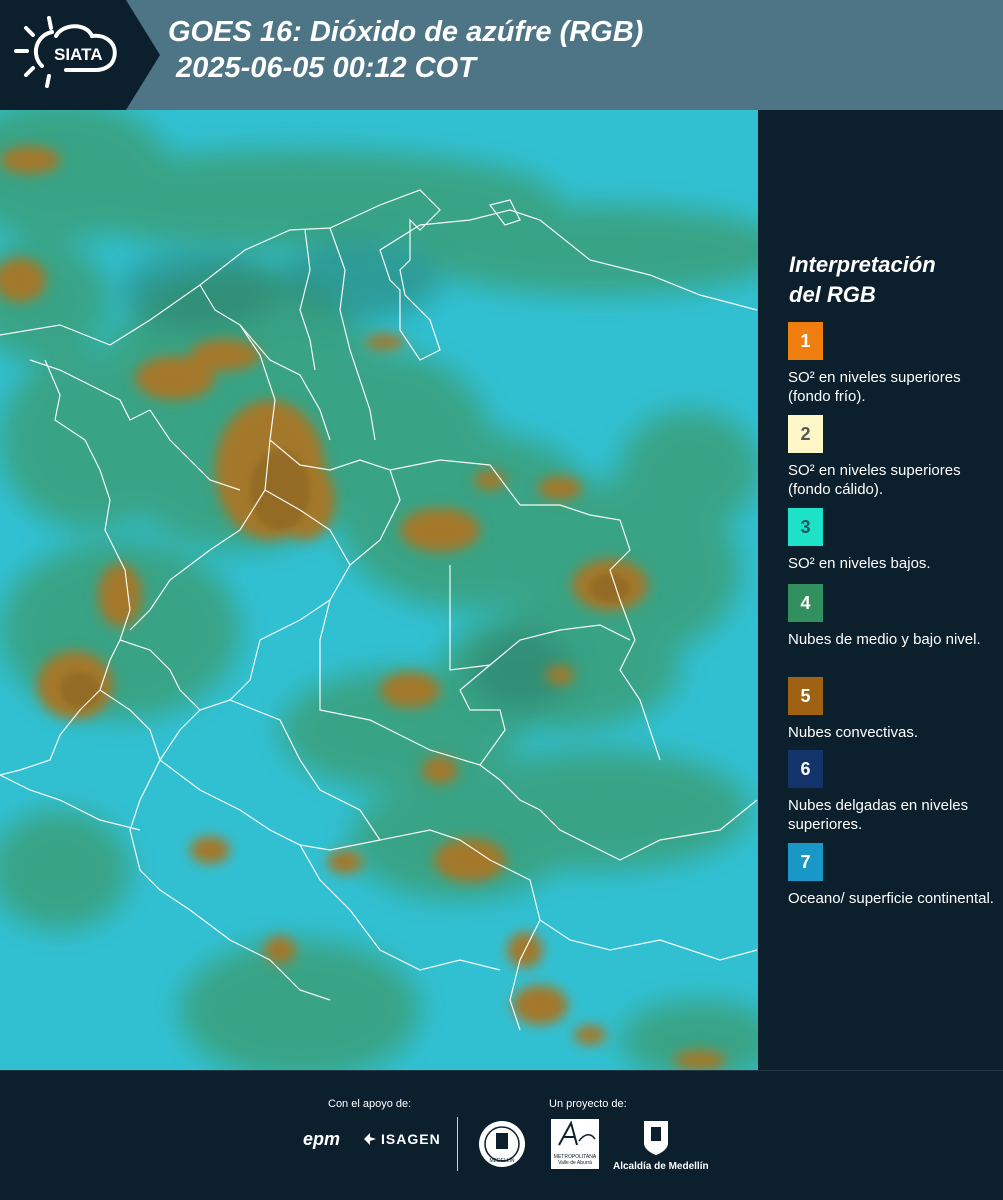  Describe the element at coordinates (661, 1166) in the screenshot. I see `alcaldia-text: Alcaldía de Medellín` at that location.